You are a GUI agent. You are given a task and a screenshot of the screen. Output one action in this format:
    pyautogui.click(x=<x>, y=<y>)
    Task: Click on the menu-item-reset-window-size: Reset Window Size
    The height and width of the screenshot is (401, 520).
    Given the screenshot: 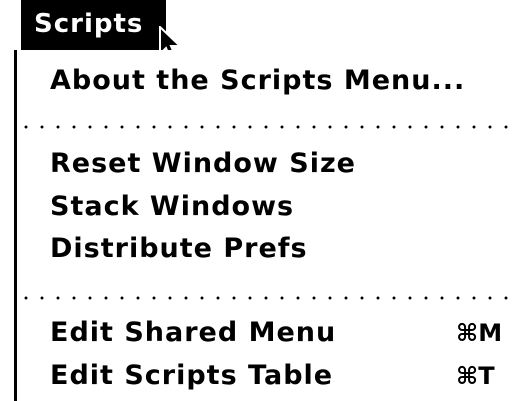 What is the action you would take?
    pyautogui.click(x=203, y=164)
    